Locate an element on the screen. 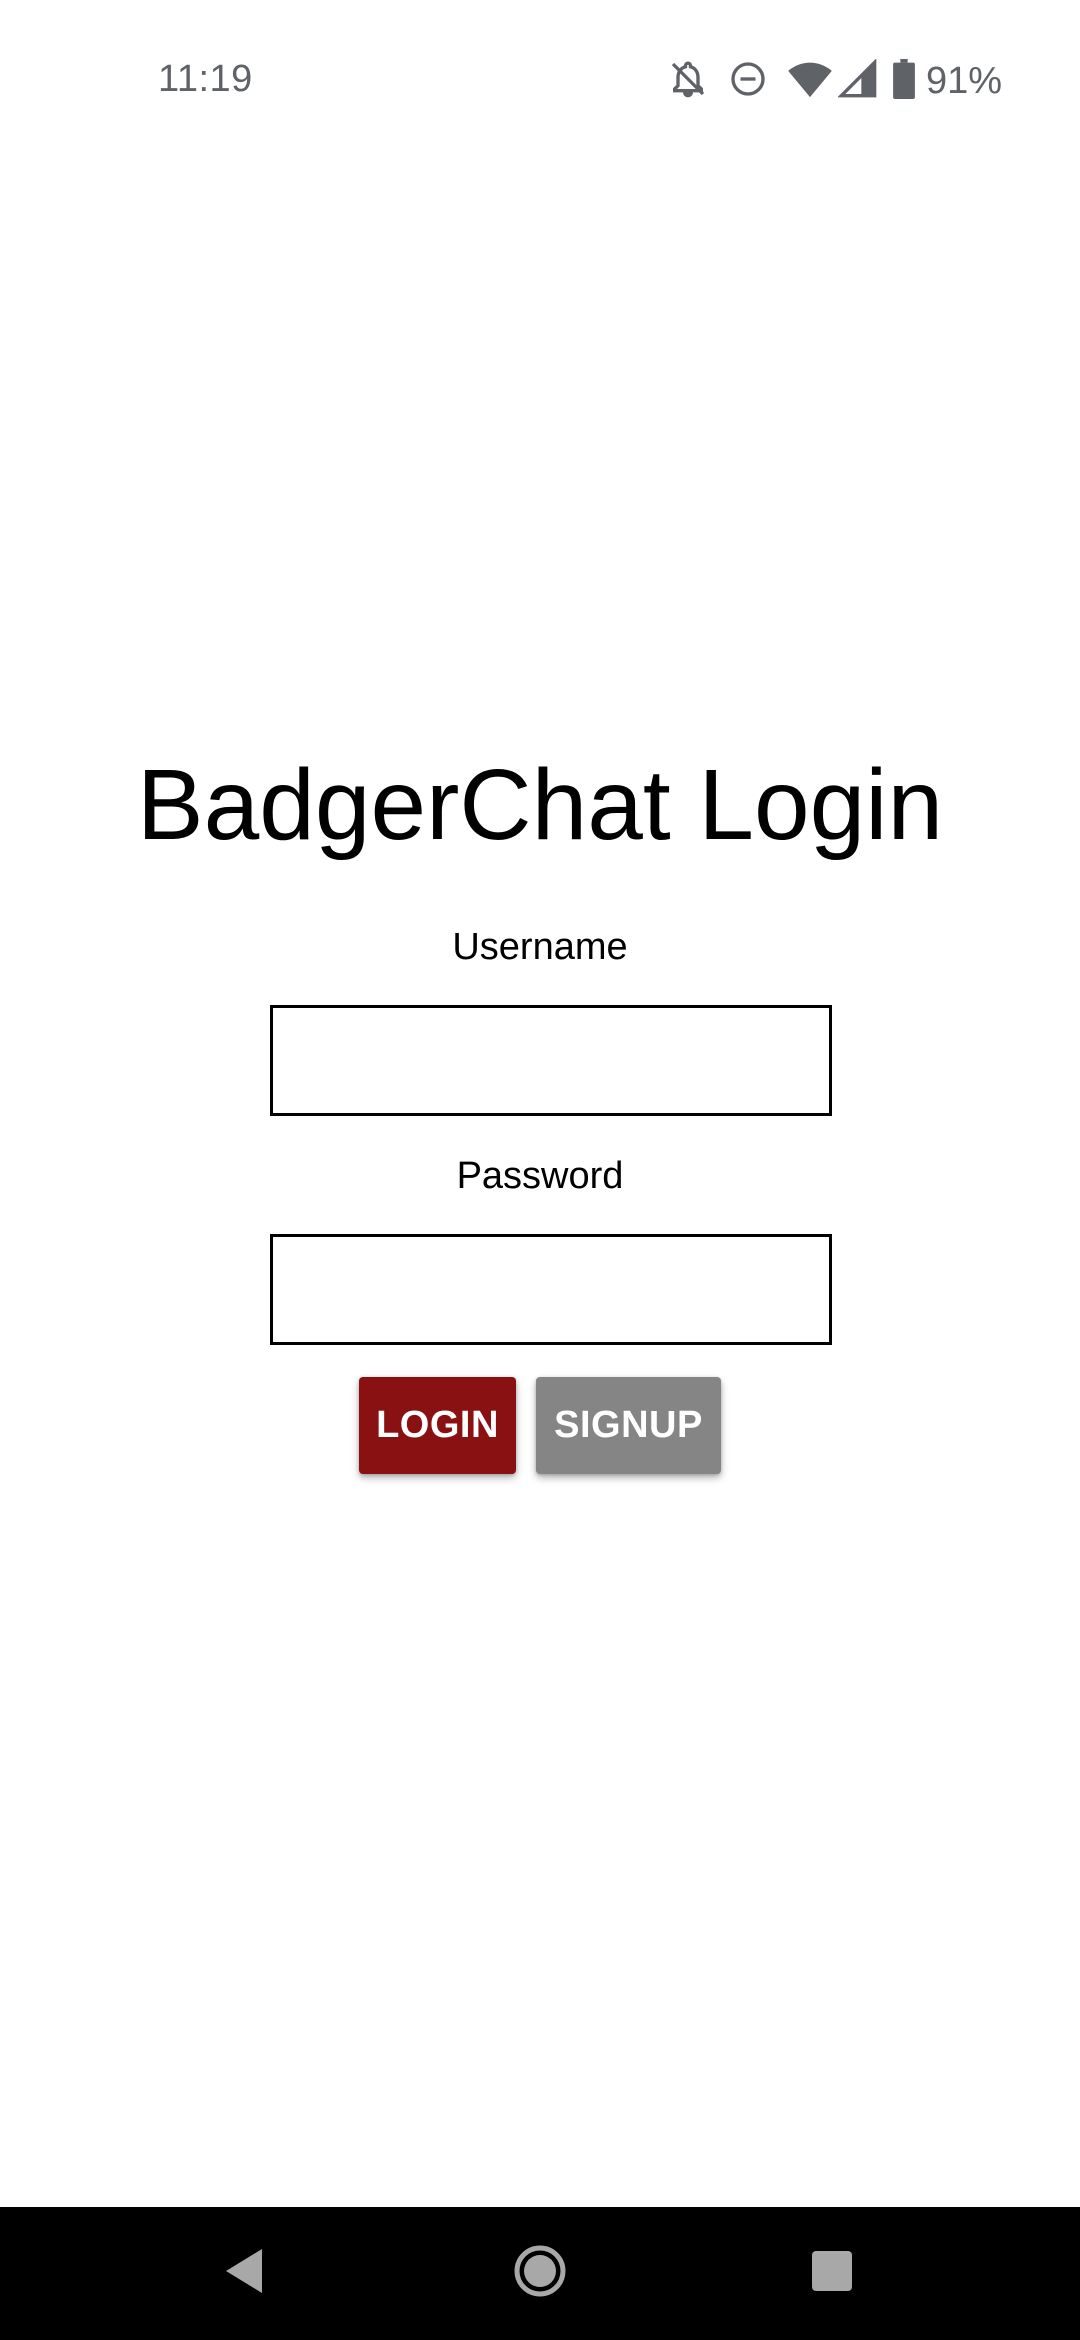 This screenshot has width=1080, height=2340. home-icon is located at coordinates (540, 2273).